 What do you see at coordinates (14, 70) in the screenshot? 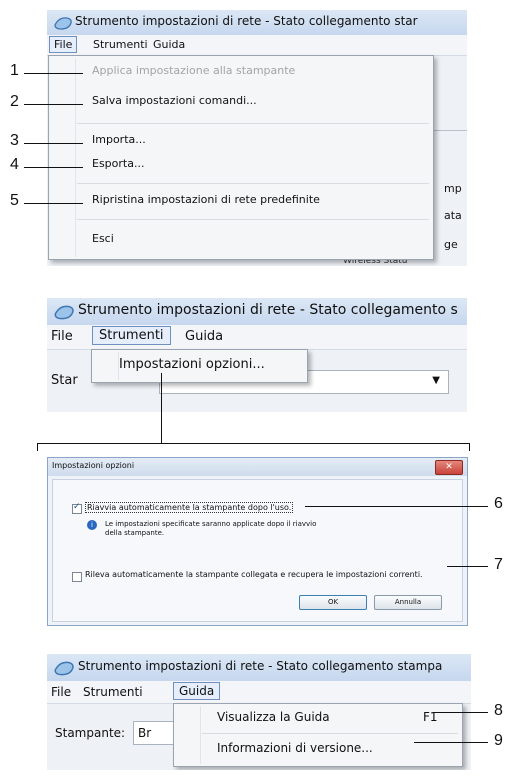
I see `callout-1: 1` at bounding box center [14, 70].